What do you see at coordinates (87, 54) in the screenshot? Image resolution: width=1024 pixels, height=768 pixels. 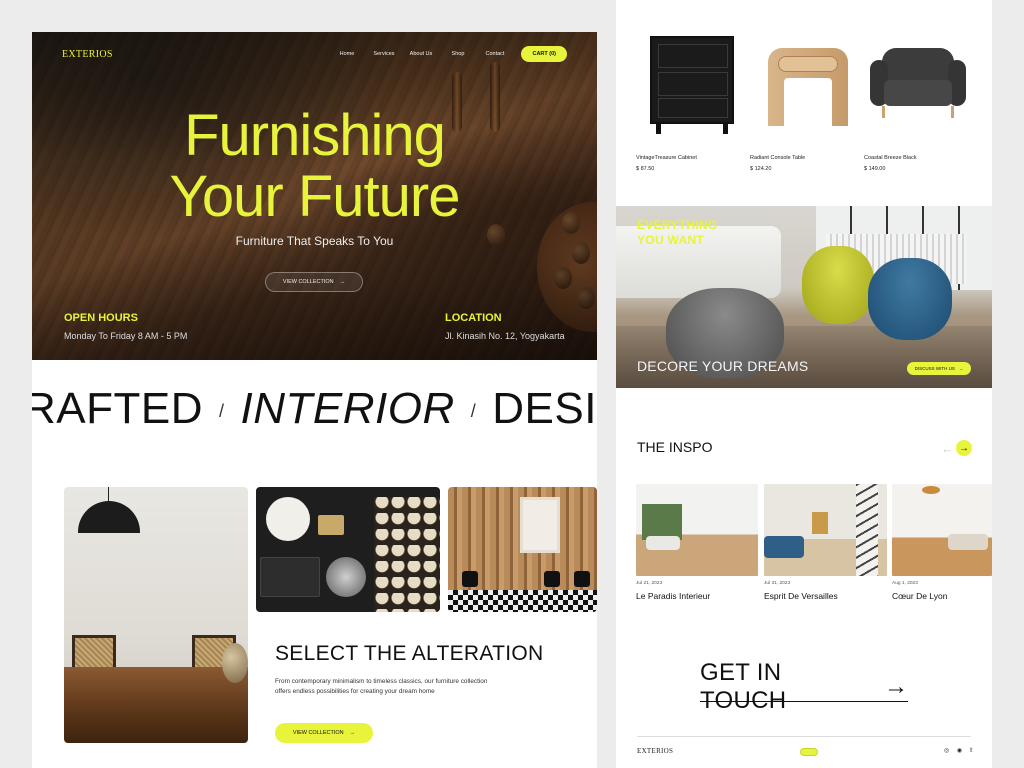 I see `brand-logo: EXTERIOS` at bounding box center [87, 54].